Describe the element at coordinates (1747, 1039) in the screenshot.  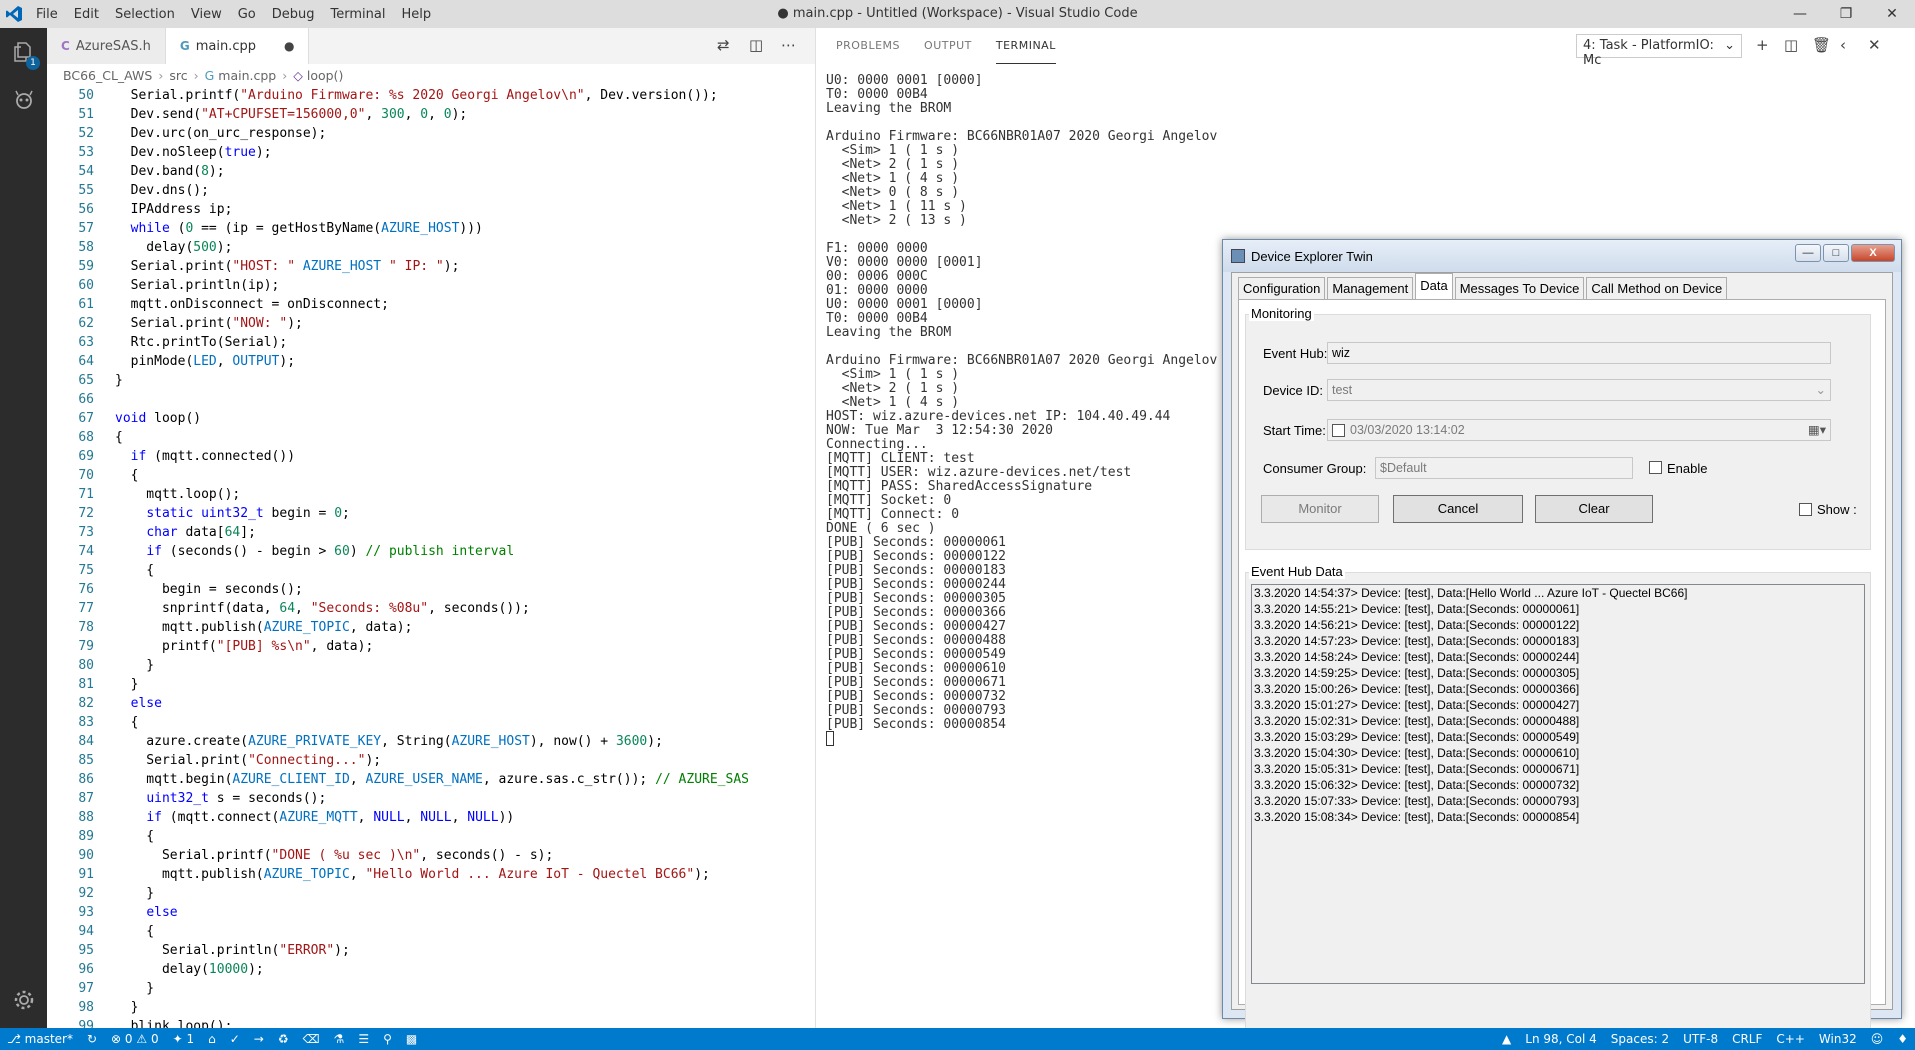
I see `line-ending: CRLF` at that location.